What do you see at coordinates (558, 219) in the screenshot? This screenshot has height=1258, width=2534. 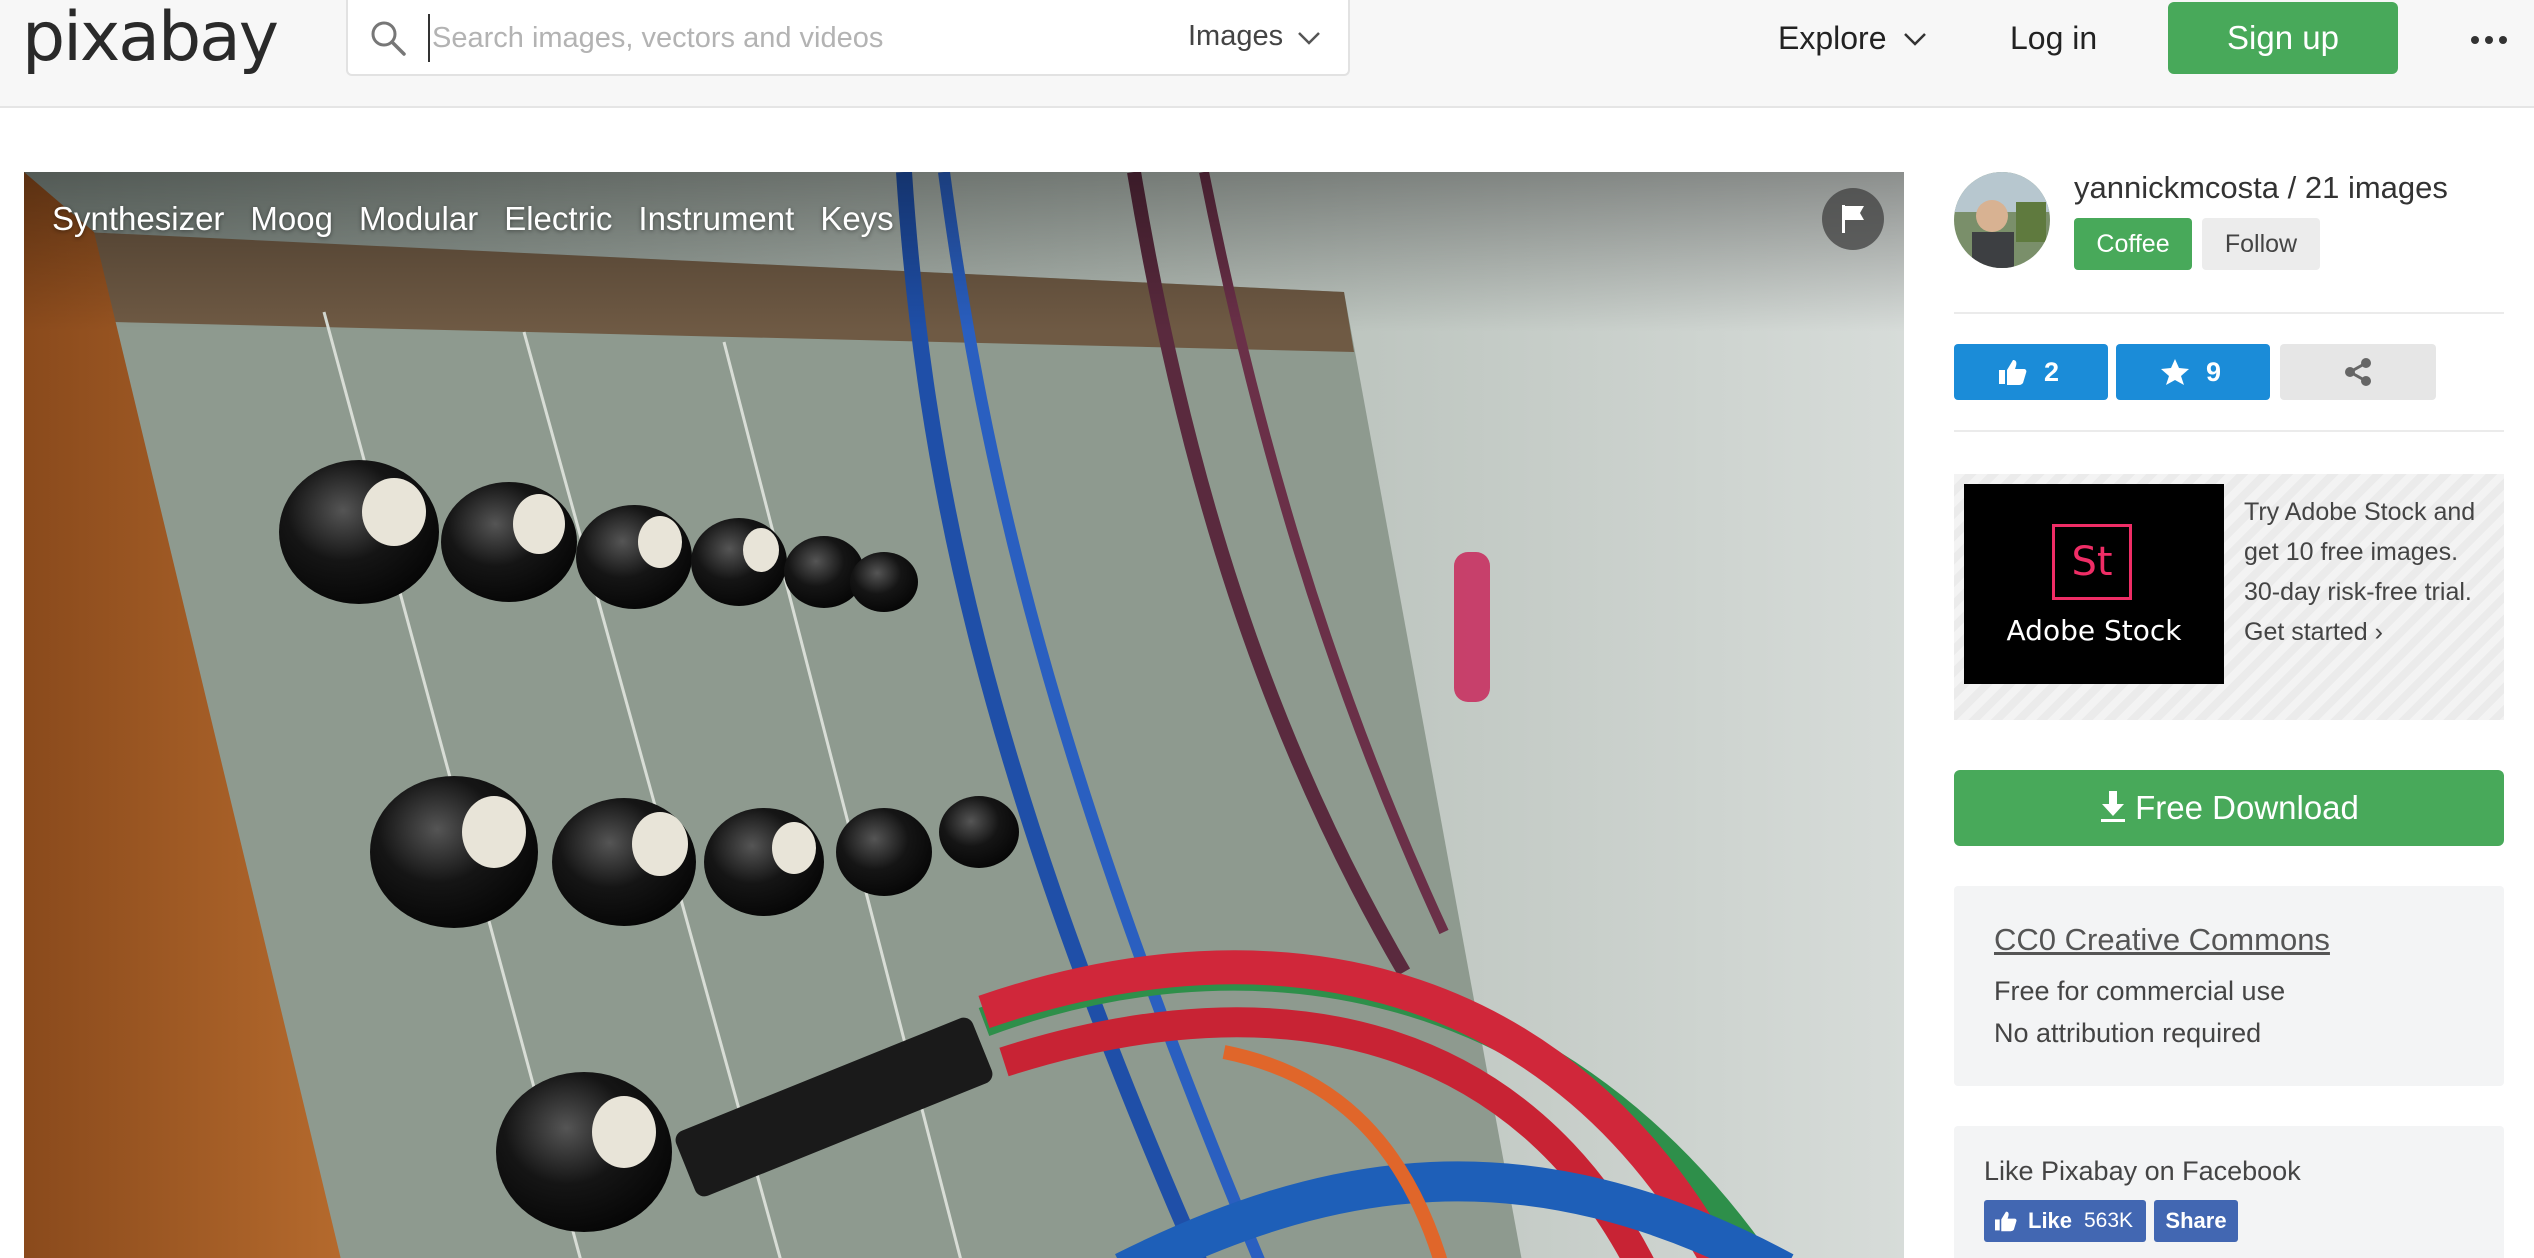 I see `tag-link: Electric` at bounding box center [558, 219].